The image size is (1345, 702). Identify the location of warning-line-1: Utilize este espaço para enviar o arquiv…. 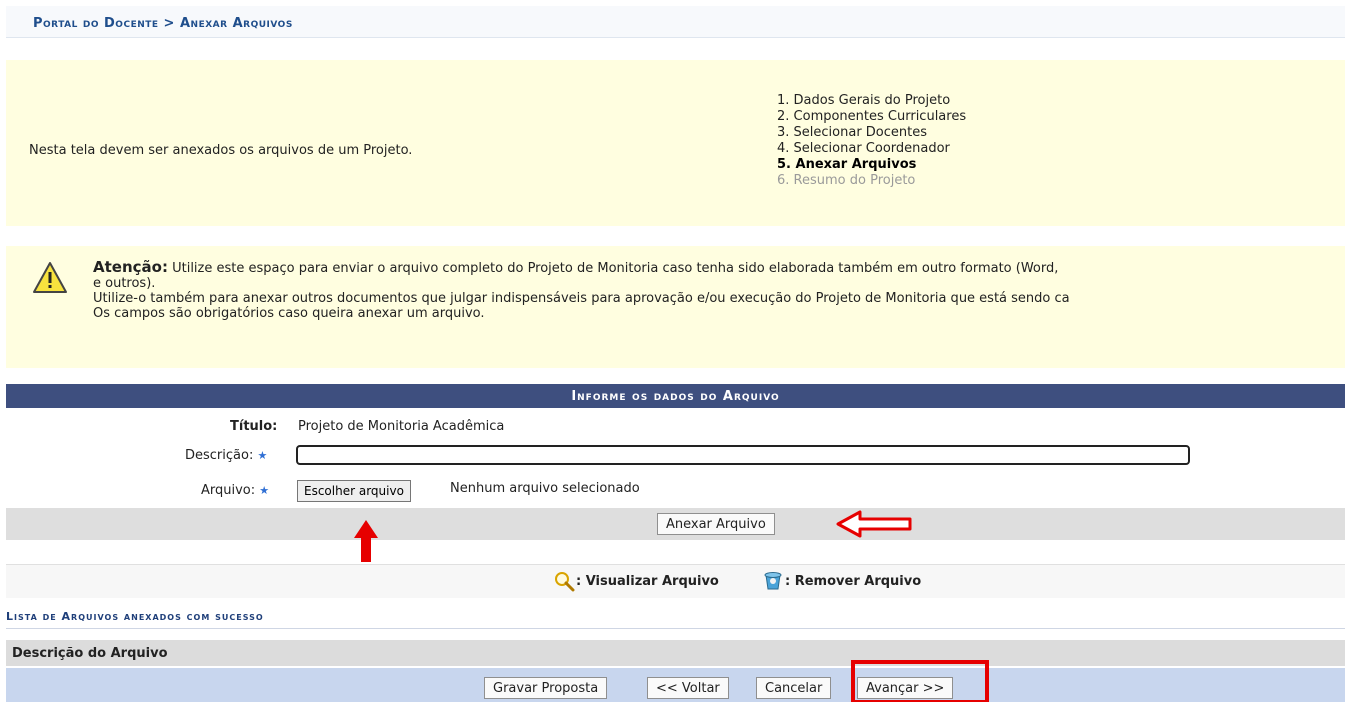
(615, 268).